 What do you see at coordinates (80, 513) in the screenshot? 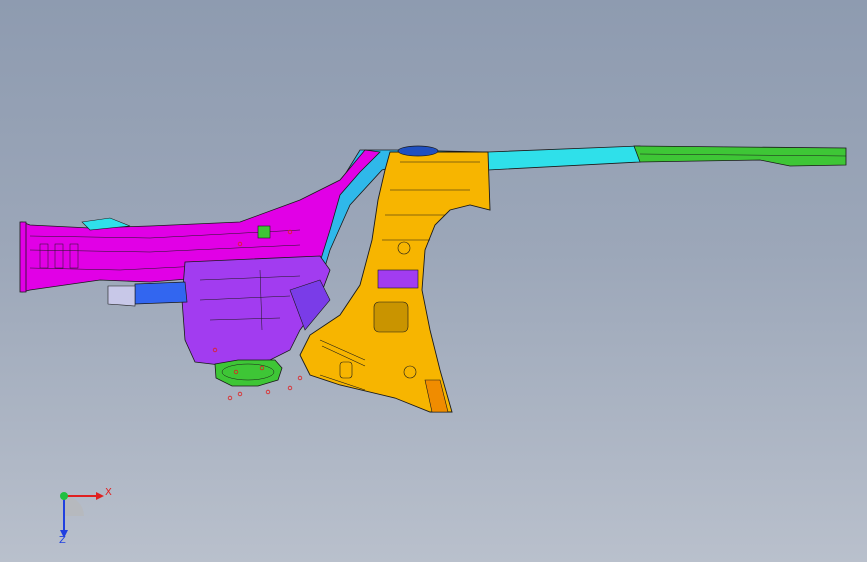
I see `coordinate-triad: X Z` at bounding box center [80, 513].